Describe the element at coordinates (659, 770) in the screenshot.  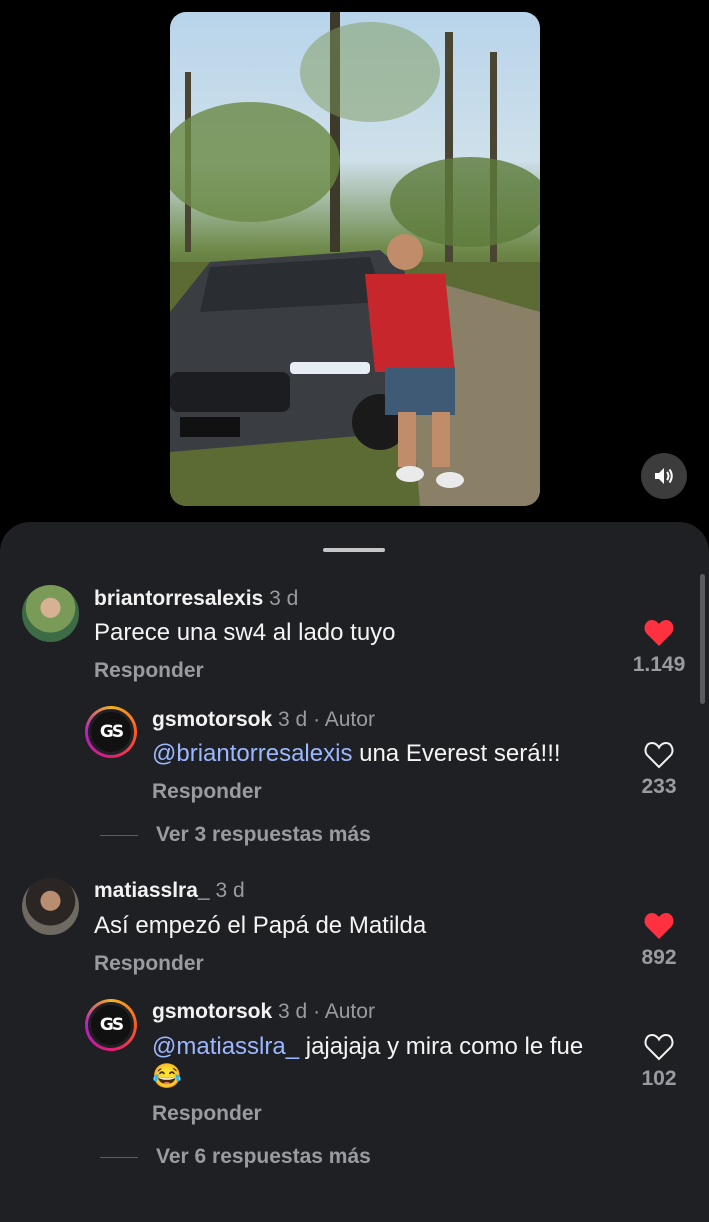
I see `like-button: 233` at that location.